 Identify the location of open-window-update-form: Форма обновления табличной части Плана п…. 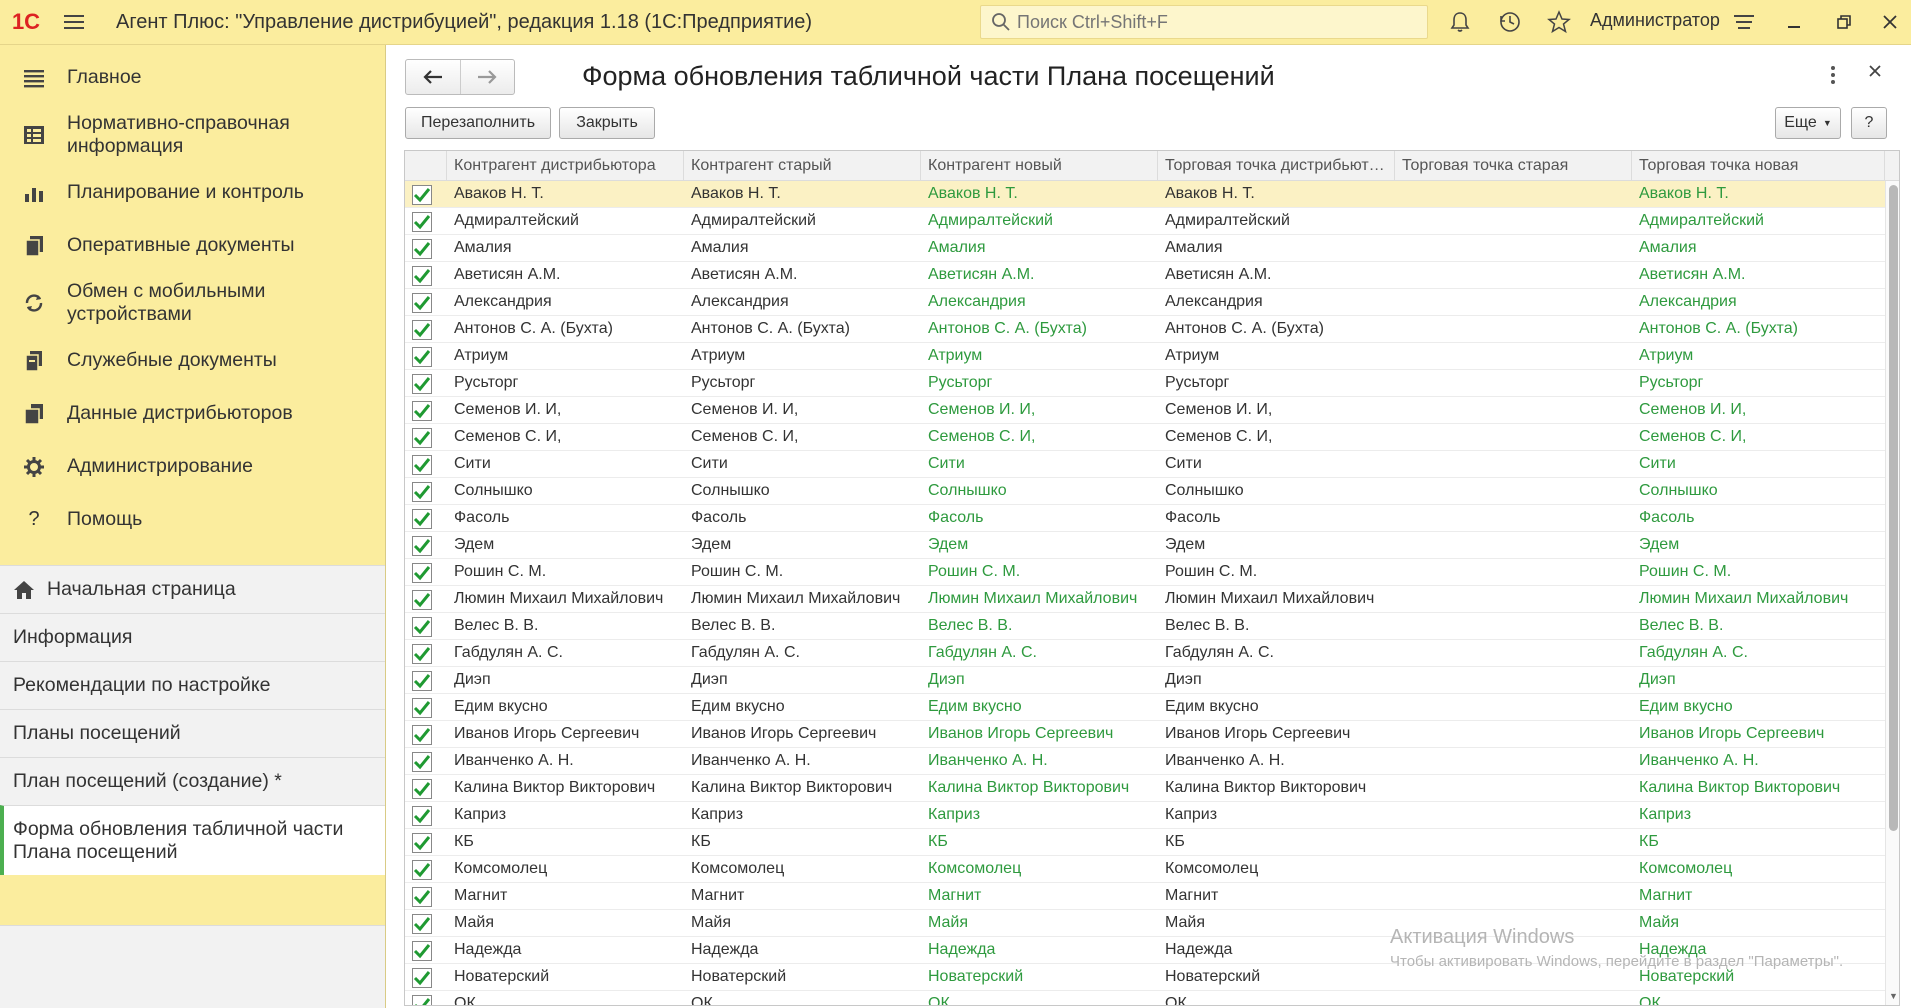
(192, 840).